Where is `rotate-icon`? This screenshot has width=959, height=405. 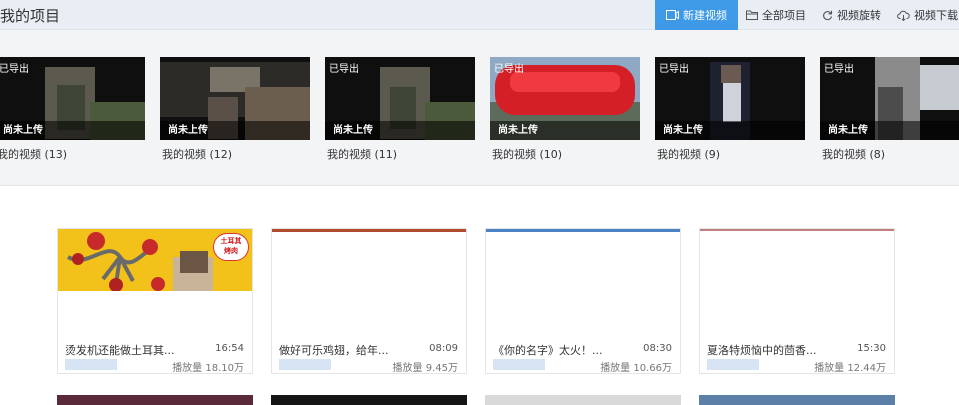
rotate-icon is located at coordinates (828, 15).